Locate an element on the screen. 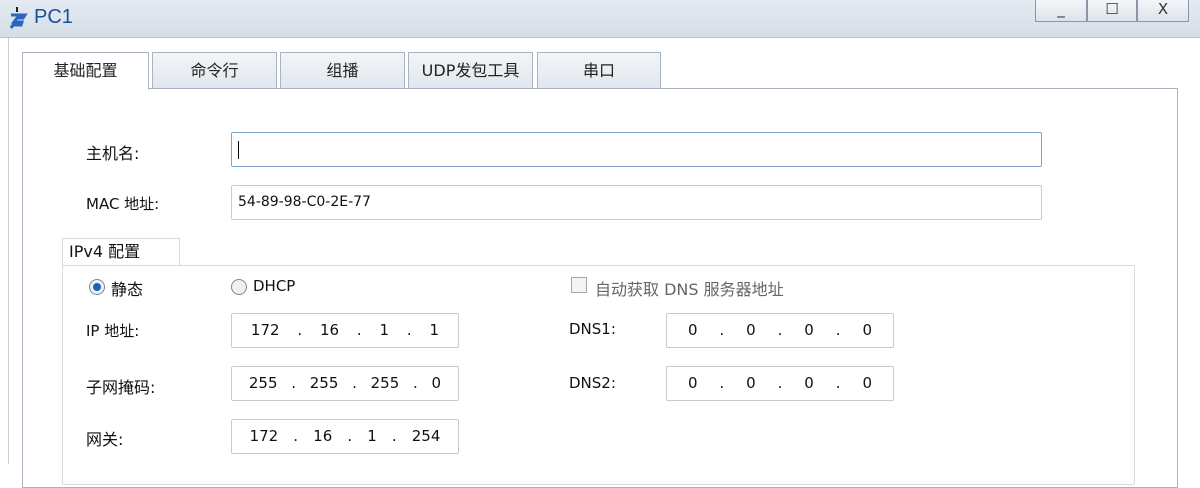 The image size is (1200, 488). gateway-label: 网关: is located at coordinates (105, 439).